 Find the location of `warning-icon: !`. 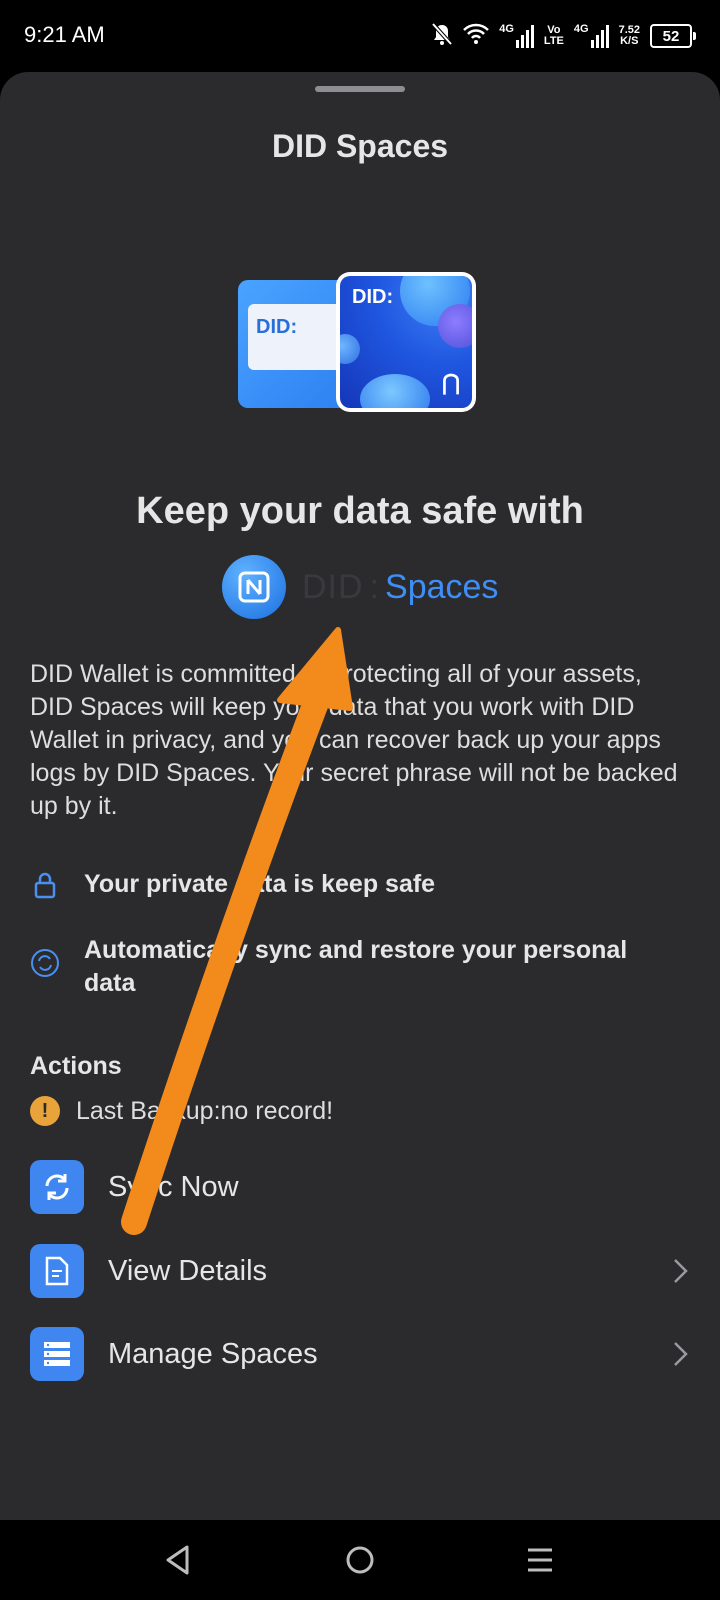

warning-icon: ! is located at coordinates (45, 1111).